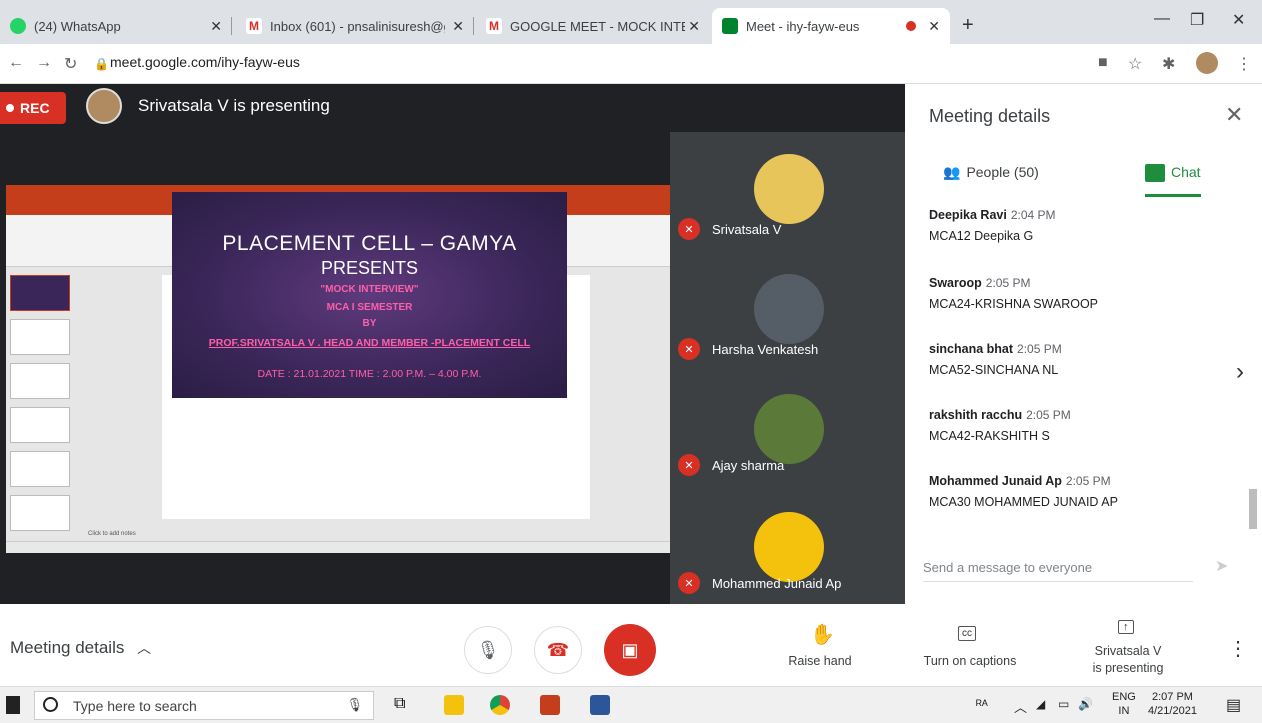  I want to click on battery-icon: ▭, so click(1063, 704).